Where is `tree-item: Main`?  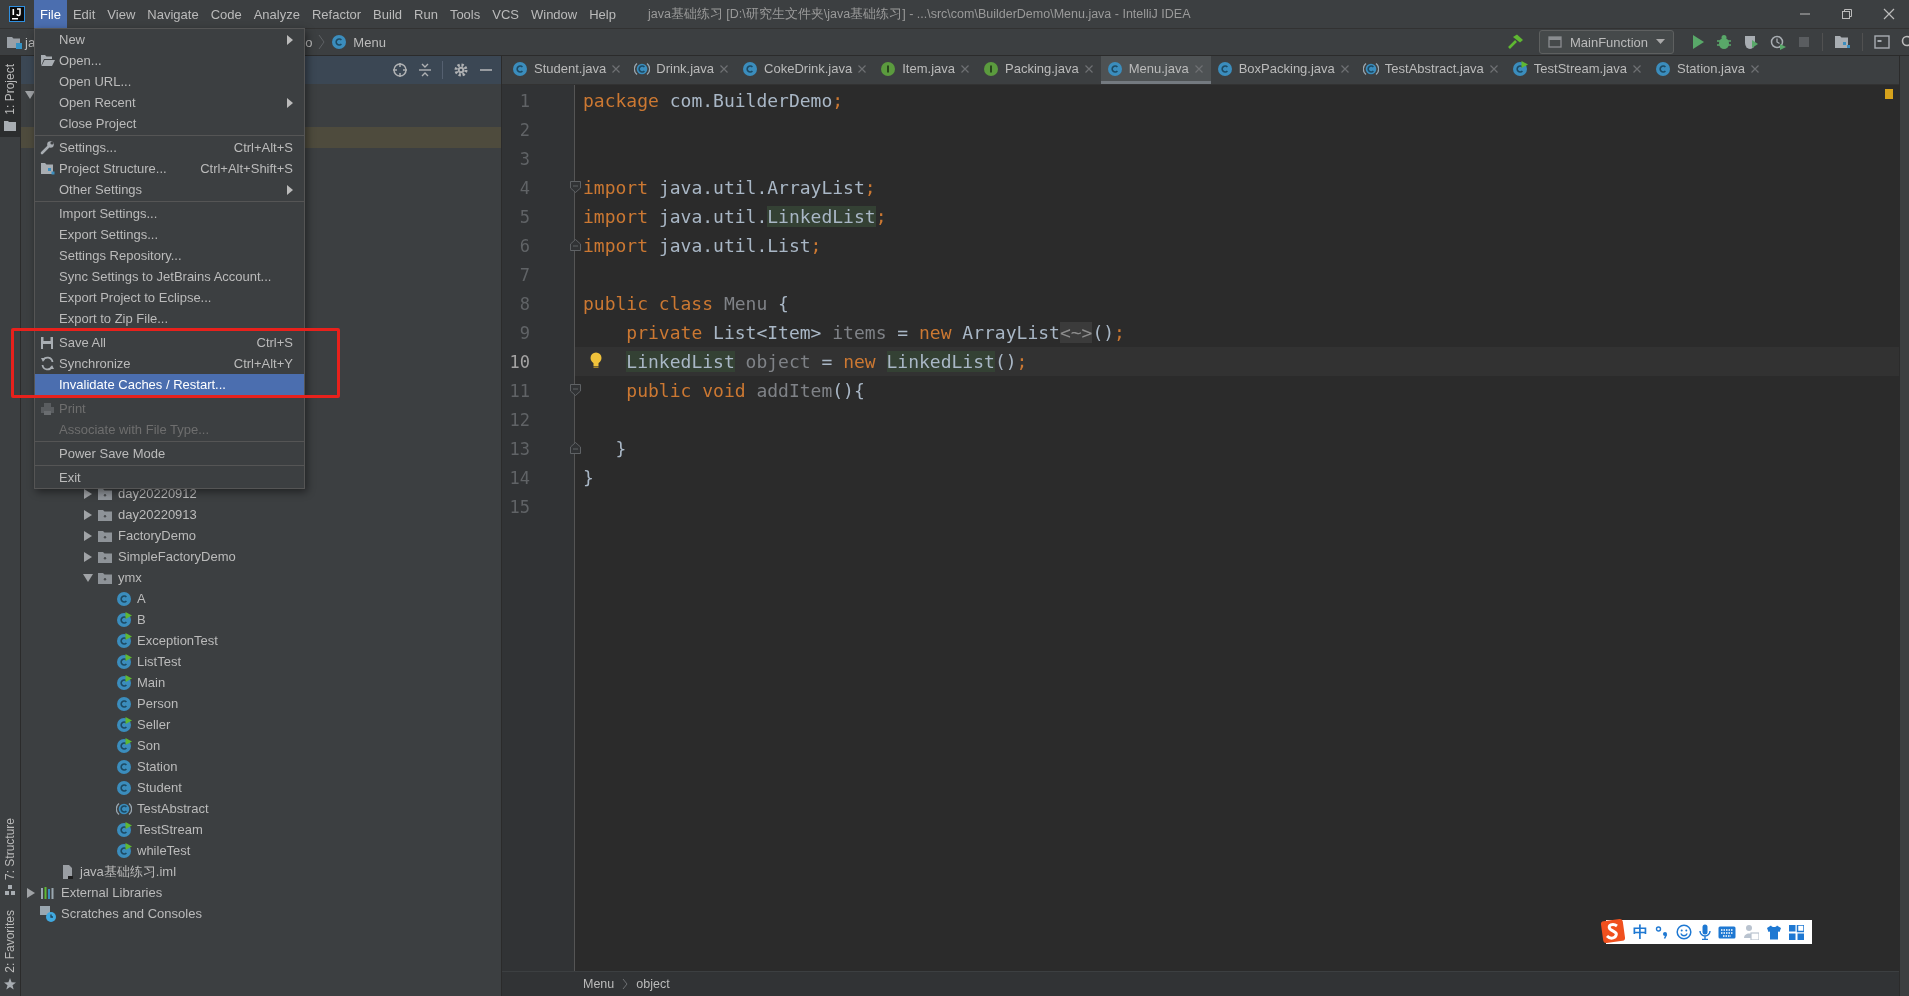 tree-item: Main is located at coordinates (151, 682).